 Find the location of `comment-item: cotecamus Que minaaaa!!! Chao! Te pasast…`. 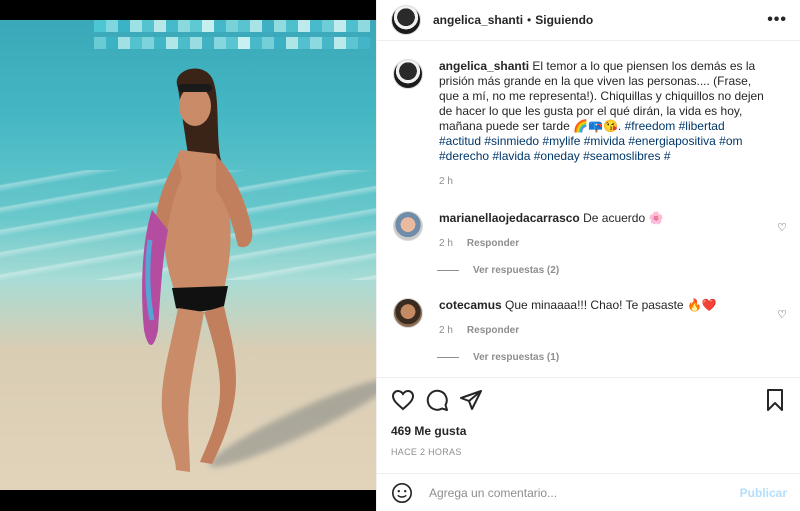

comment-item: cotecamus Que minaaaa!!! Chao! Te pasast… is located at coordinates (588, 318).